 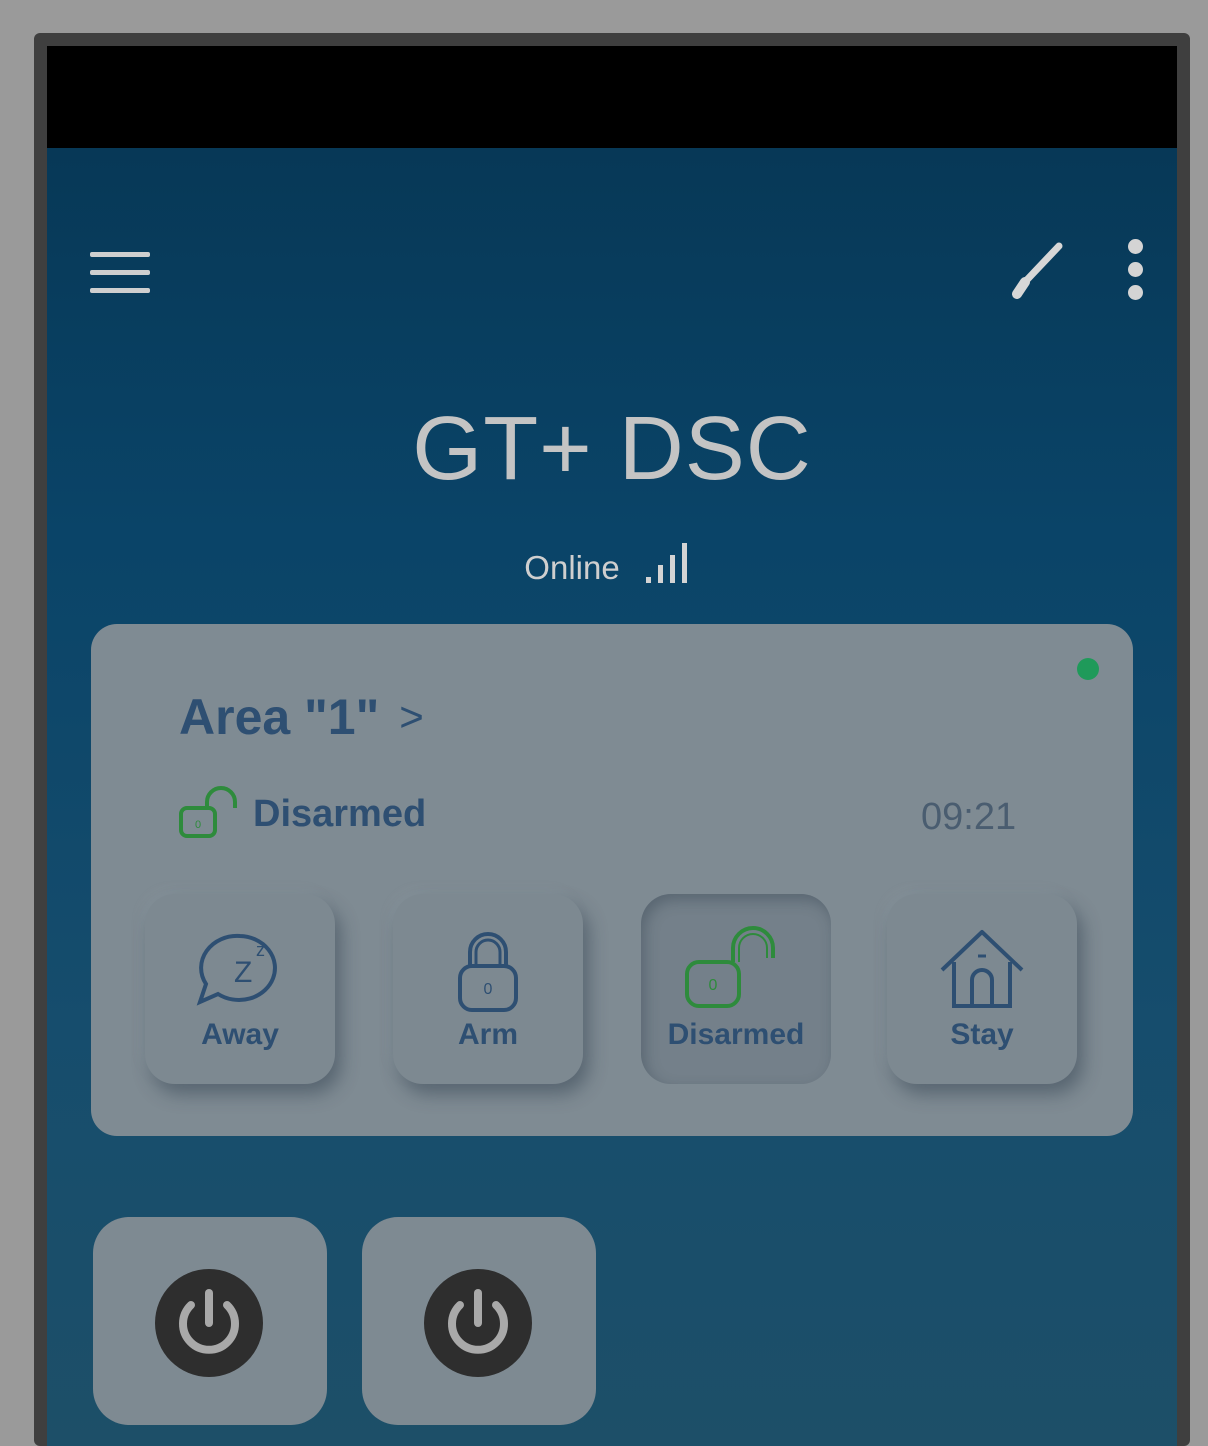 I want to click on house-icon, so click(x=982, y=969).